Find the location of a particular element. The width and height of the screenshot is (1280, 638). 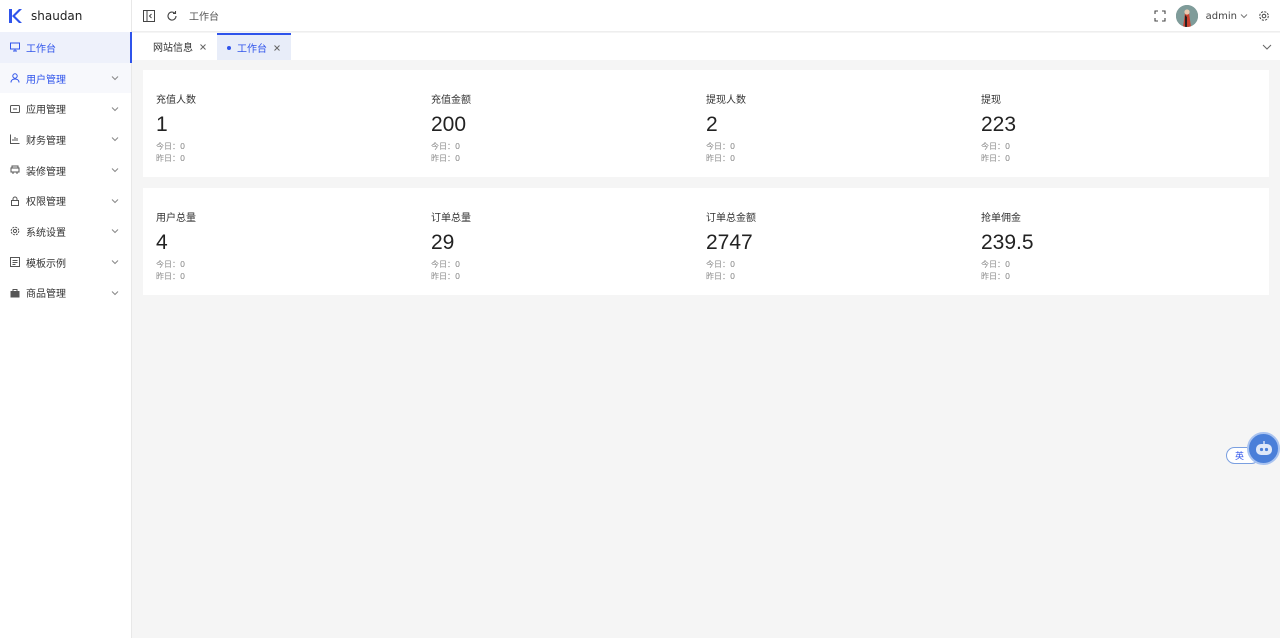

sidebar-item-label: 商品管理 is located at coordinates (46, 295).